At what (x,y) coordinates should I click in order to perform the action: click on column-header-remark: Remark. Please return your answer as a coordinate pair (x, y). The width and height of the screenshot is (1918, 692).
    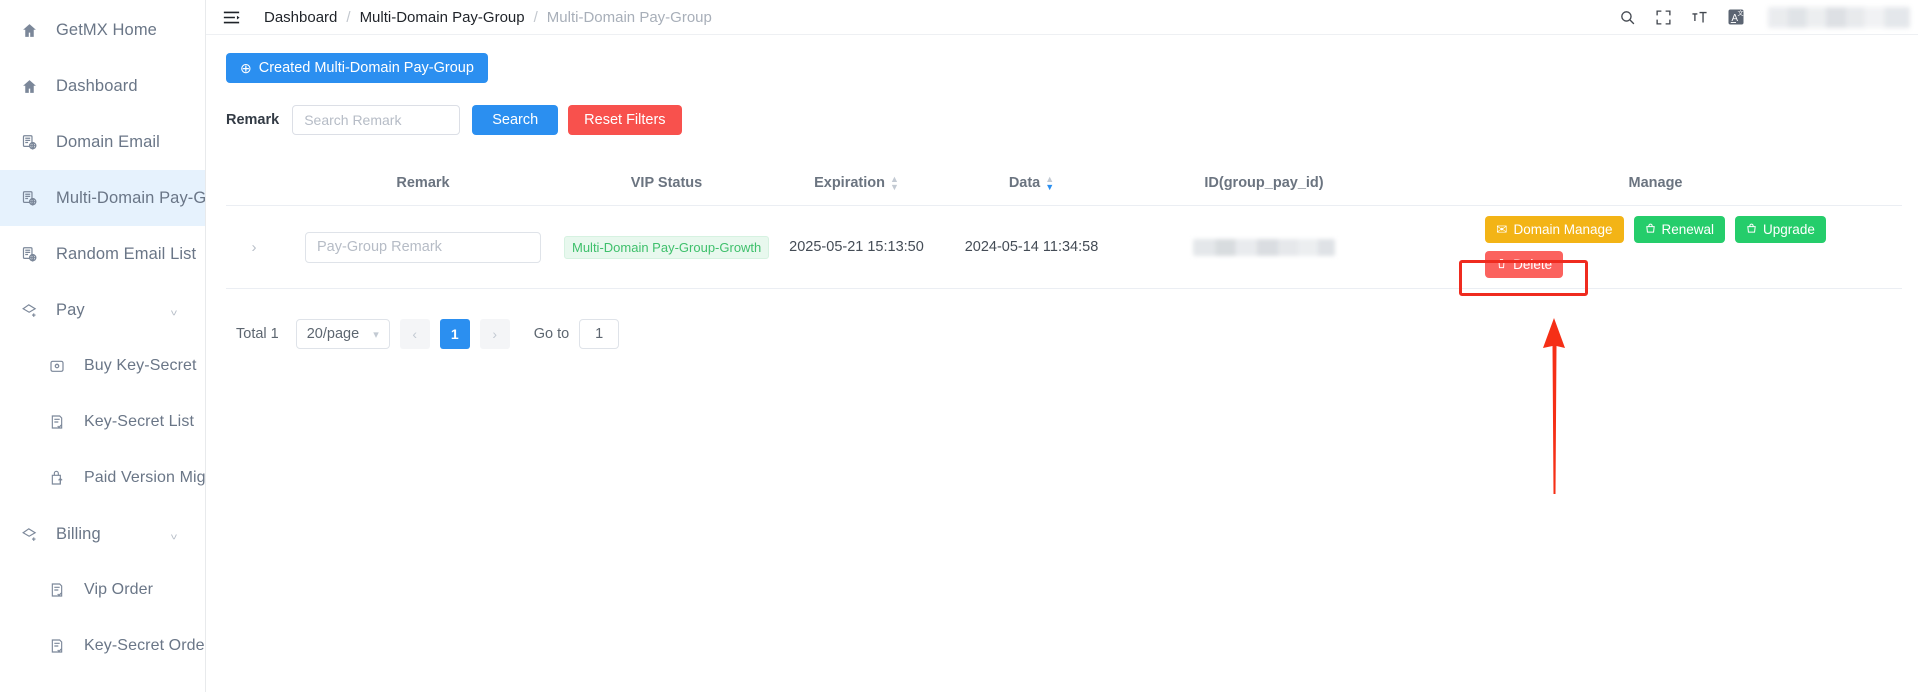
    Looking at the image, I should click on (423, 184).